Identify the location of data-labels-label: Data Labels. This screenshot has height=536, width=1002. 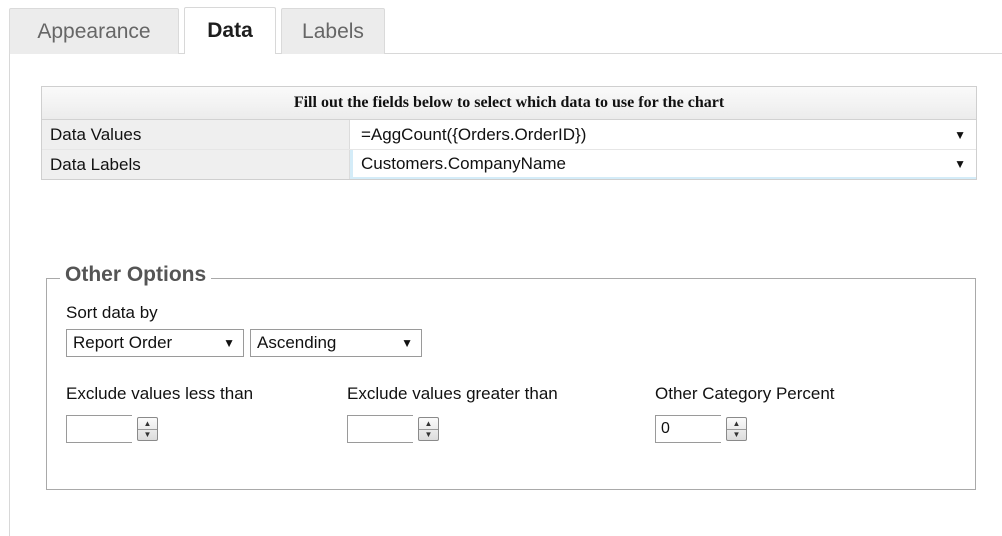
(196, 164).